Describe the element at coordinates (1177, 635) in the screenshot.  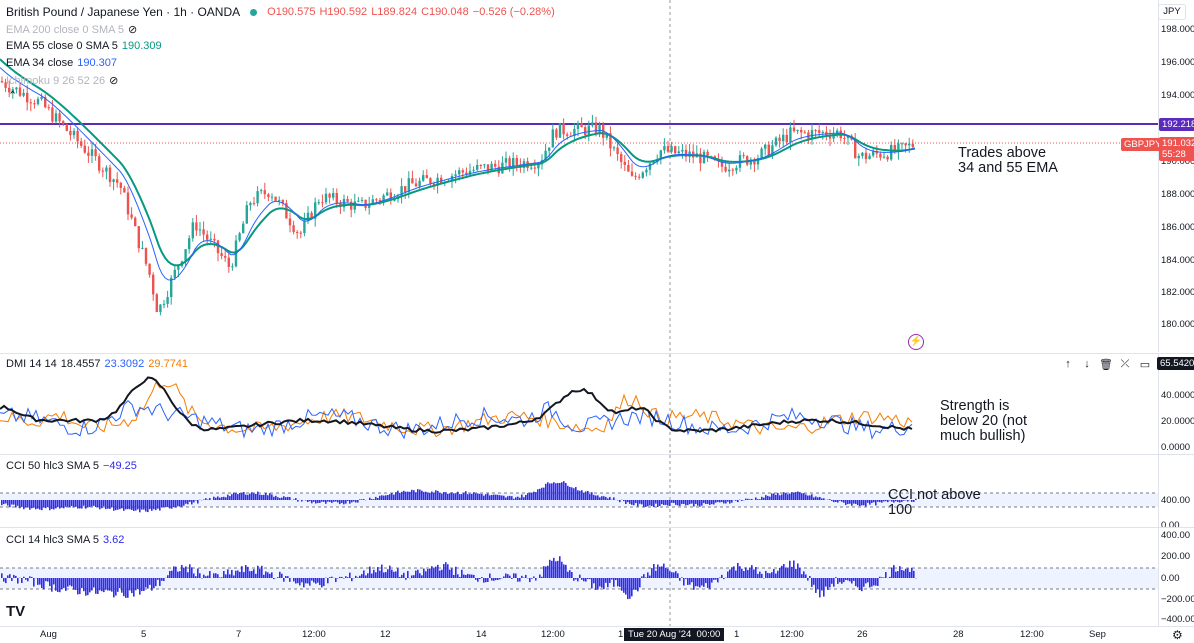
I see `chart-settings-gear-icon: ⚙` at that location.